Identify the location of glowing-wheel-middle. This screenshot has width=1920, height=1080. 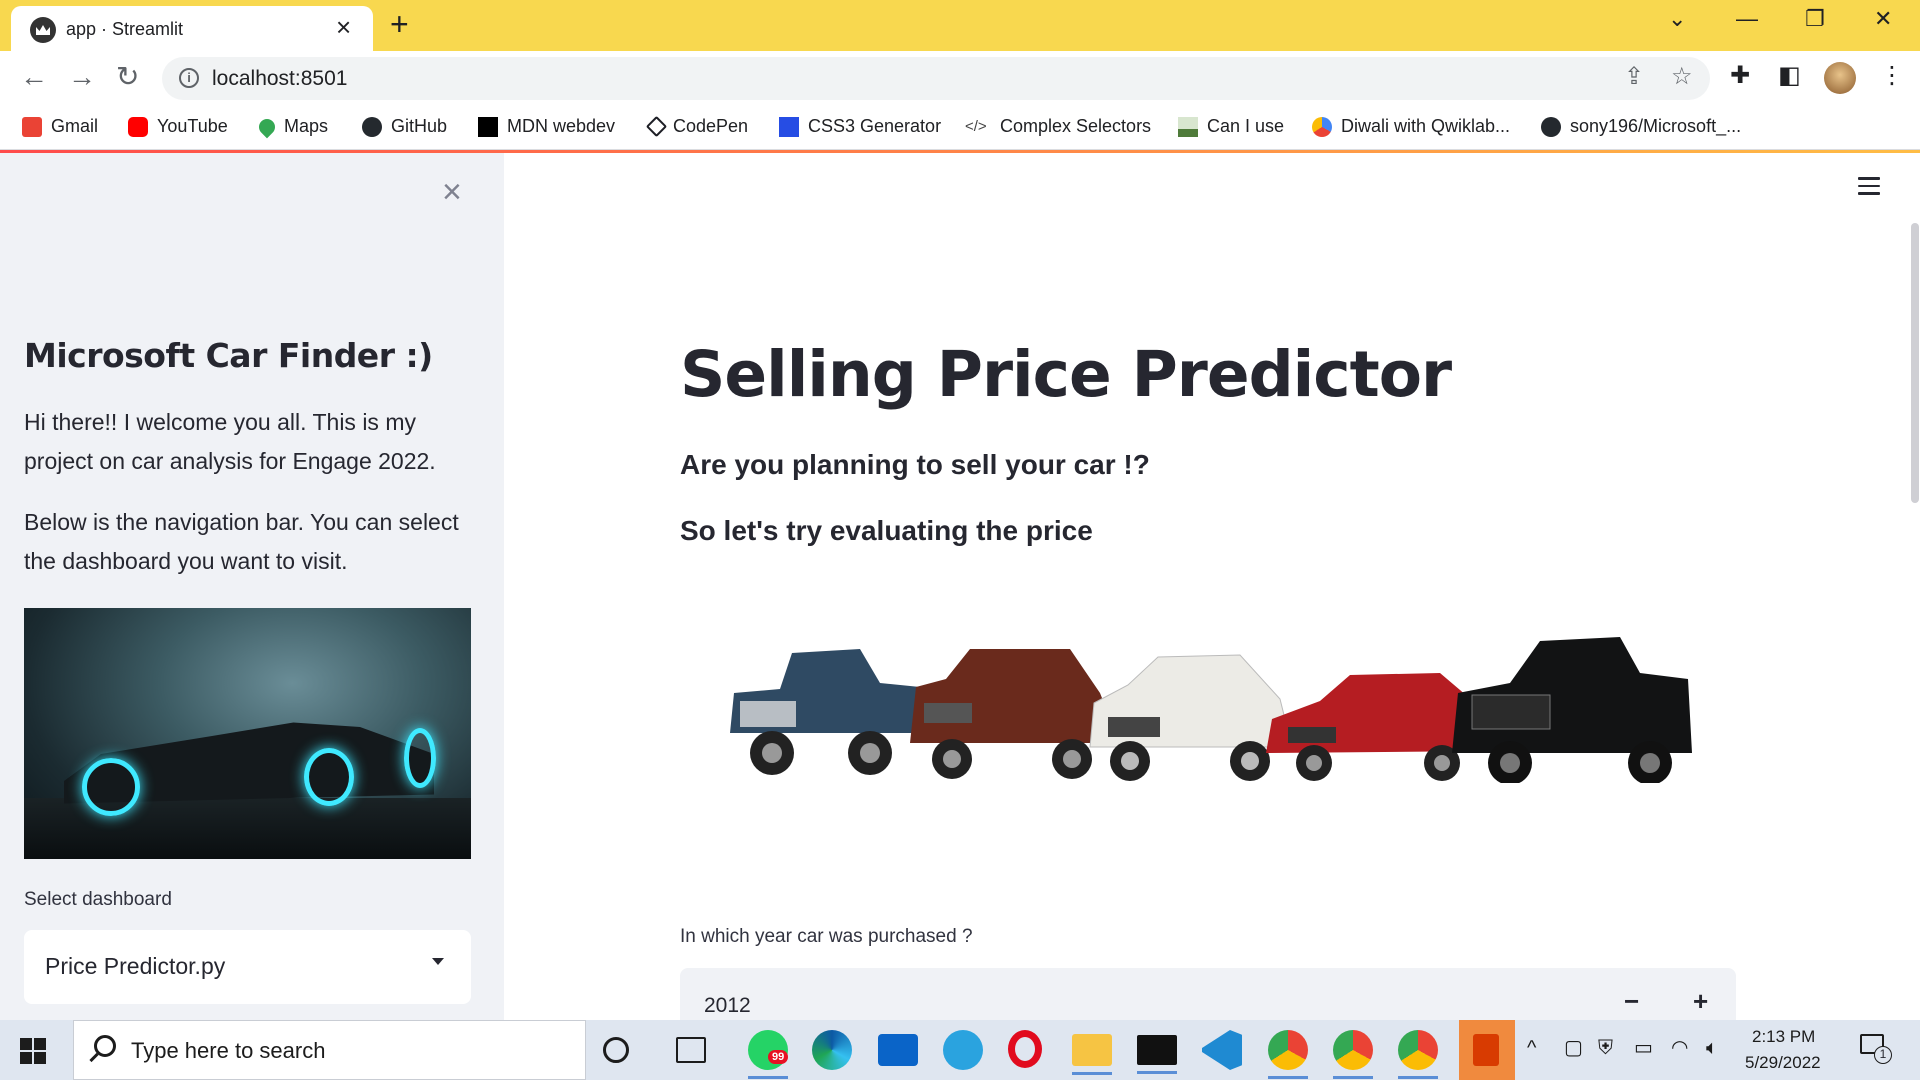
(329, 777).